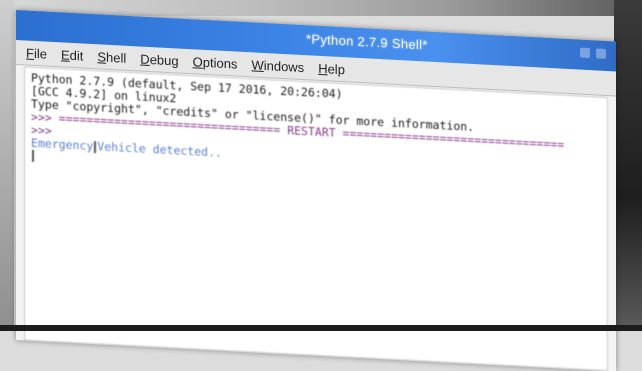 The height and width of the screenshot is (371, 642). Describe the element at coordinates (36, 53) in the screenshot. I see `menu-file: File` at that location.